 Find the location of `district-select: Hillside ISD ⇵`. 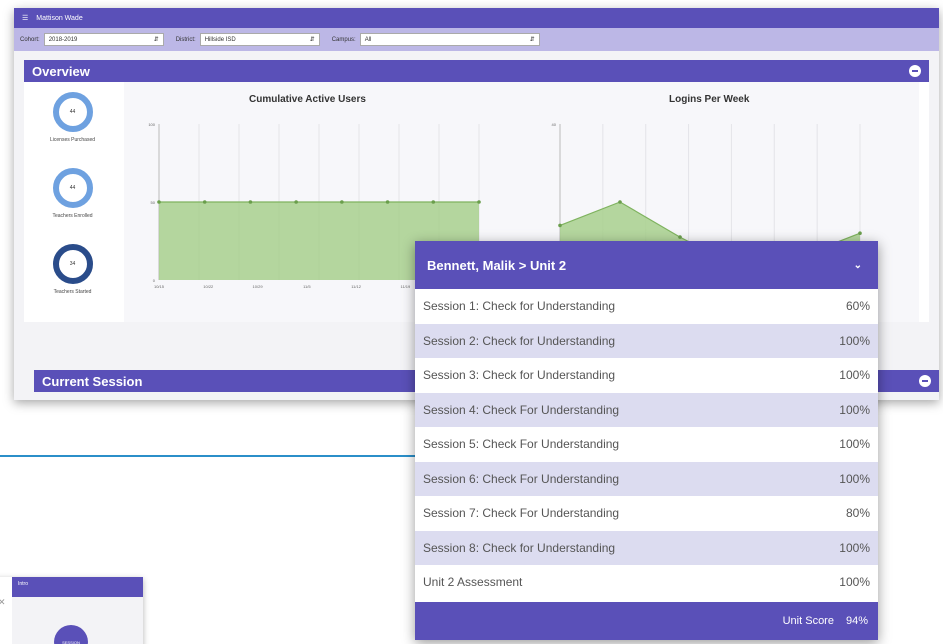

district-select: Hillside ISD ⇵ is located at coordinates (259, 39).